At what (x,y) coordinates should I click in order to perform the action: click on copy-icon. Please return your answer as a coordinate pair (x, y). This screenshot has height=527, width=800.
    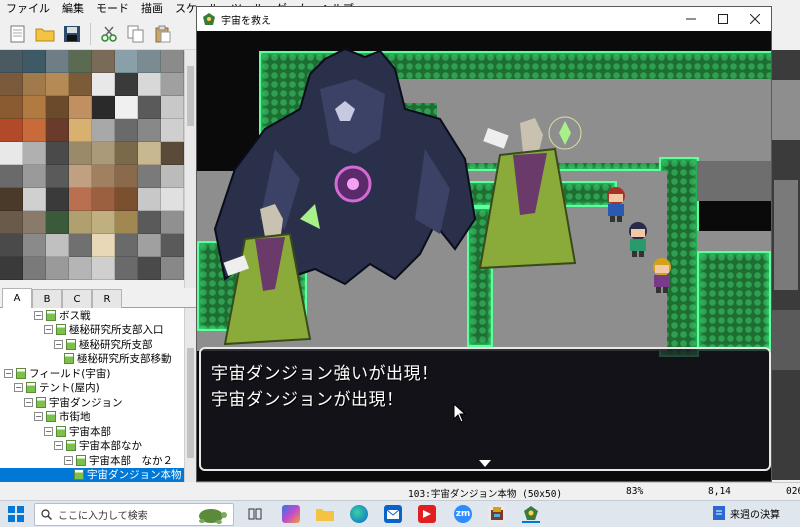
    Looking at the image, I should click on (136, 34).